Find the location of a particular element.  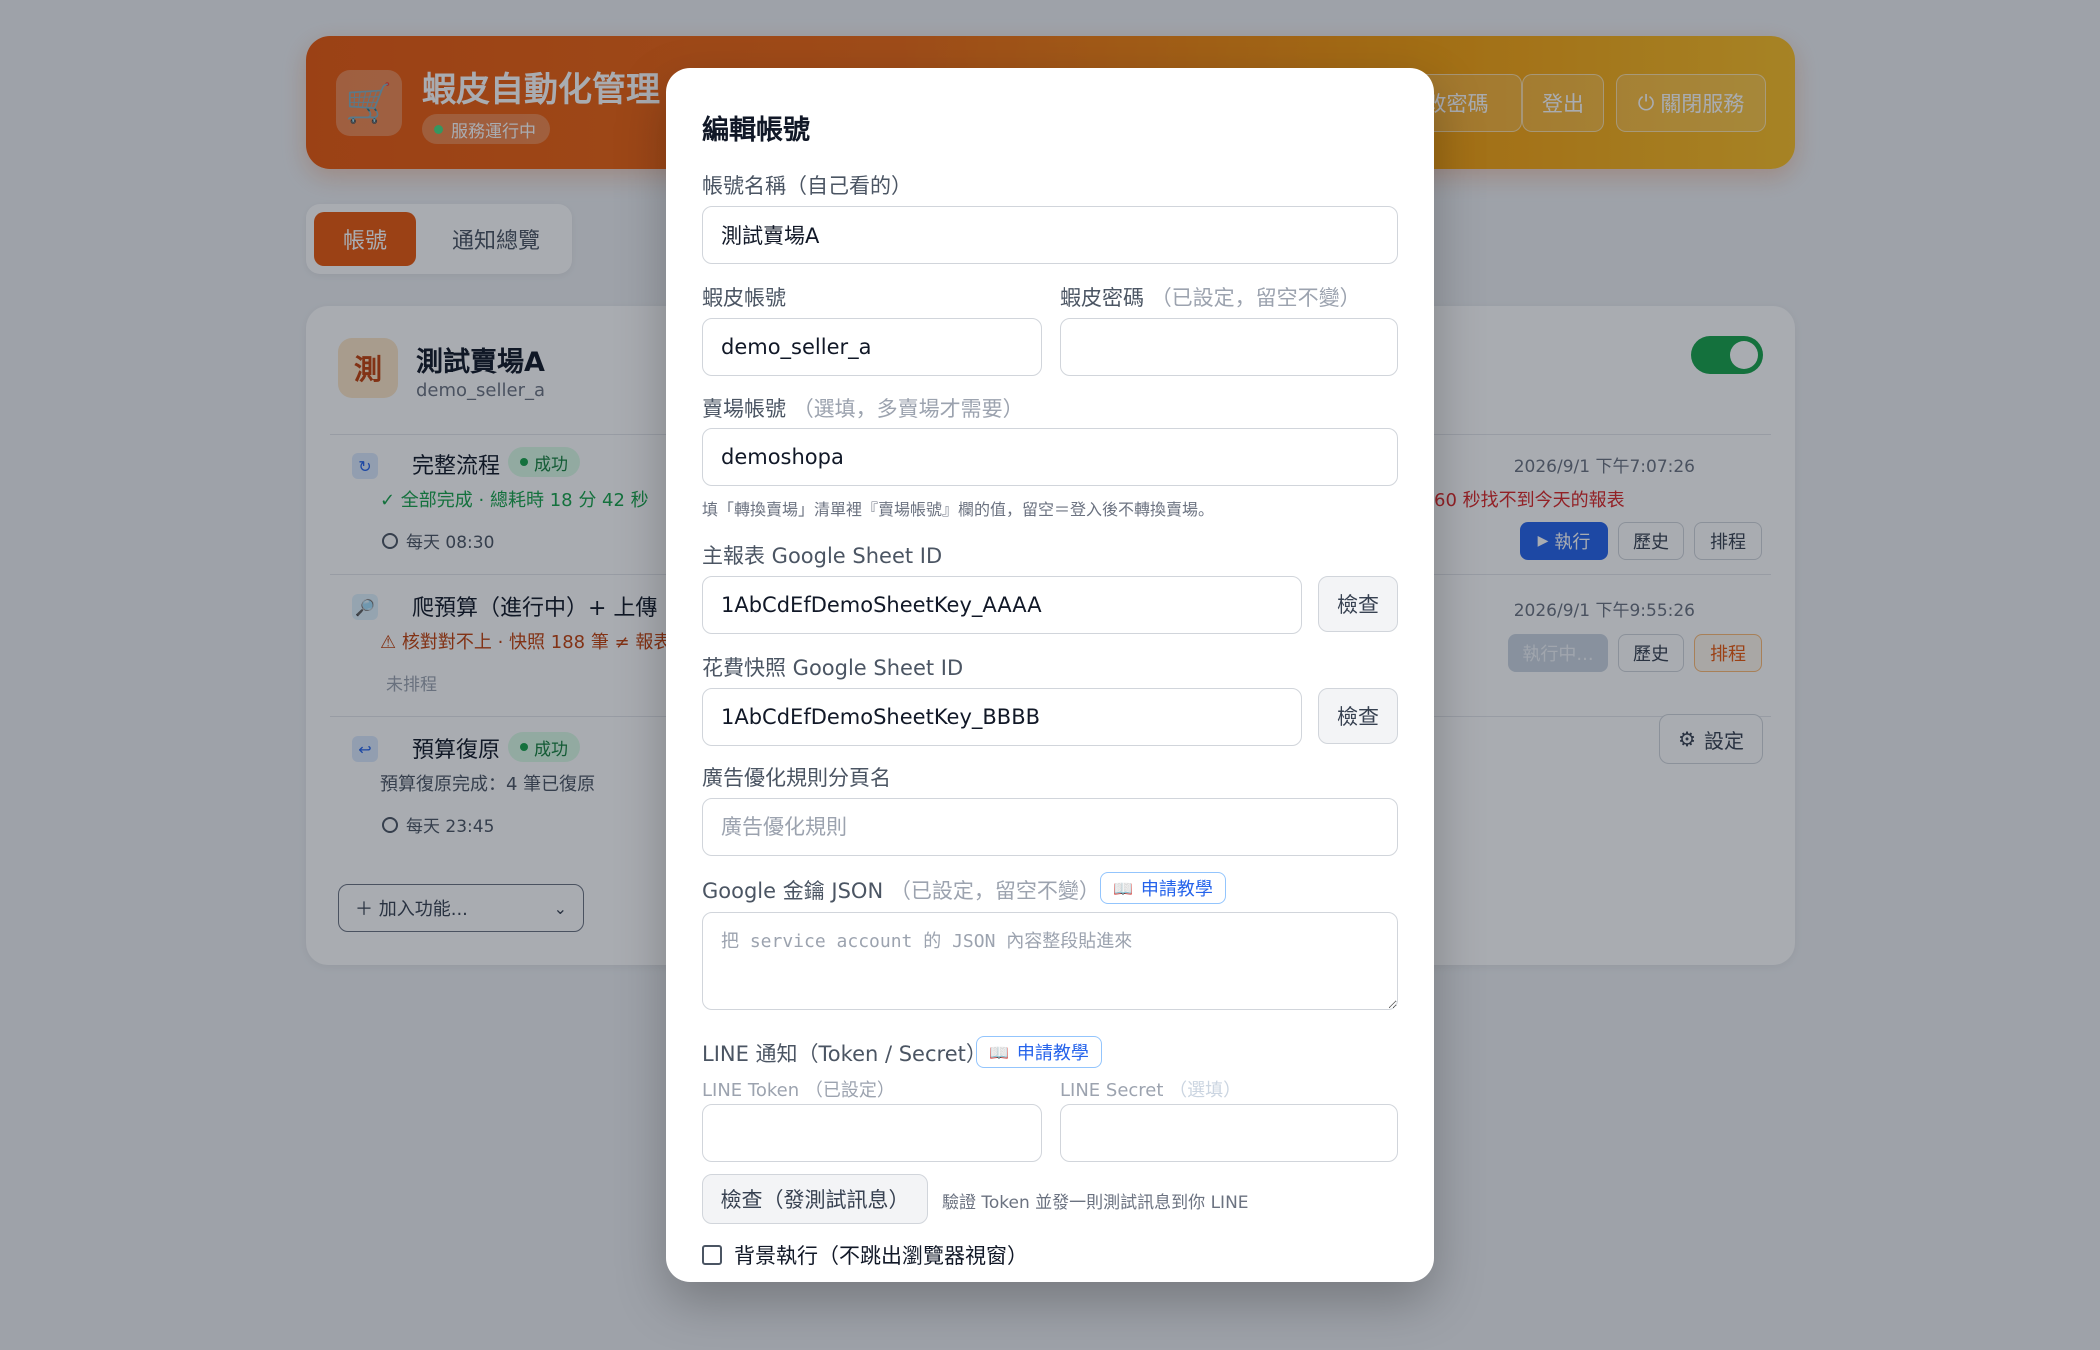

shop-account-label: 賣場帳號 （選填，多賣場才需要） is located at coordinates (863, 408).